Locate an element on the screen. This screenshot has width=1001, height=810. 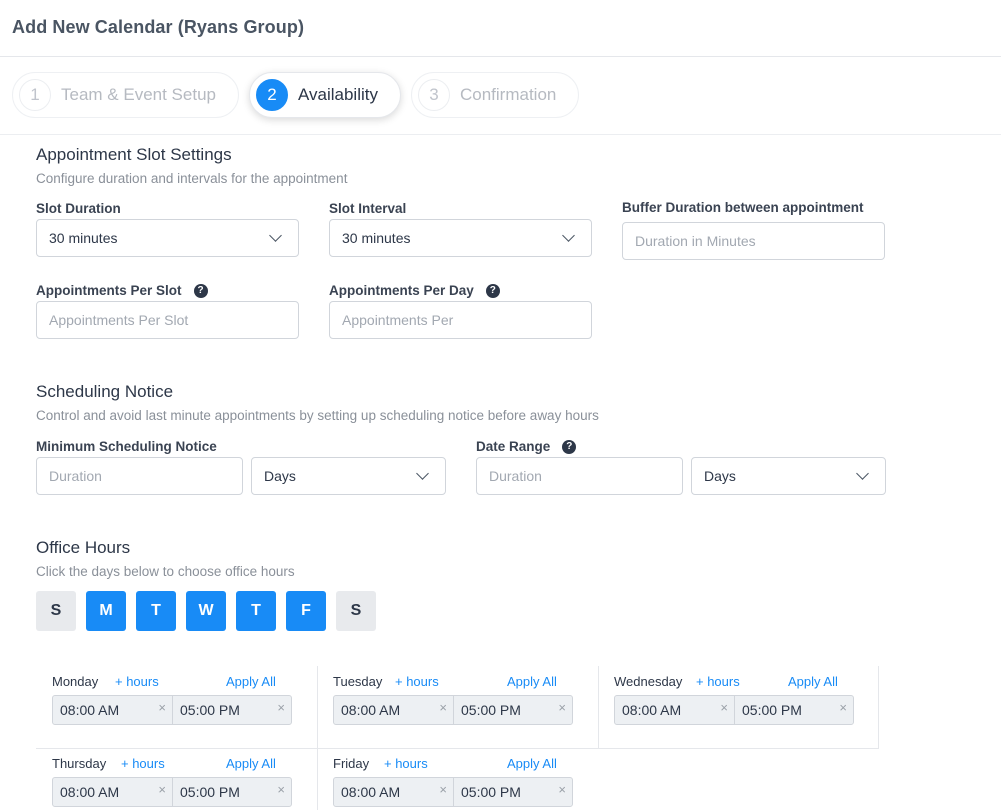
date-range-unit-select: Days is located at coordinates (788, 476).